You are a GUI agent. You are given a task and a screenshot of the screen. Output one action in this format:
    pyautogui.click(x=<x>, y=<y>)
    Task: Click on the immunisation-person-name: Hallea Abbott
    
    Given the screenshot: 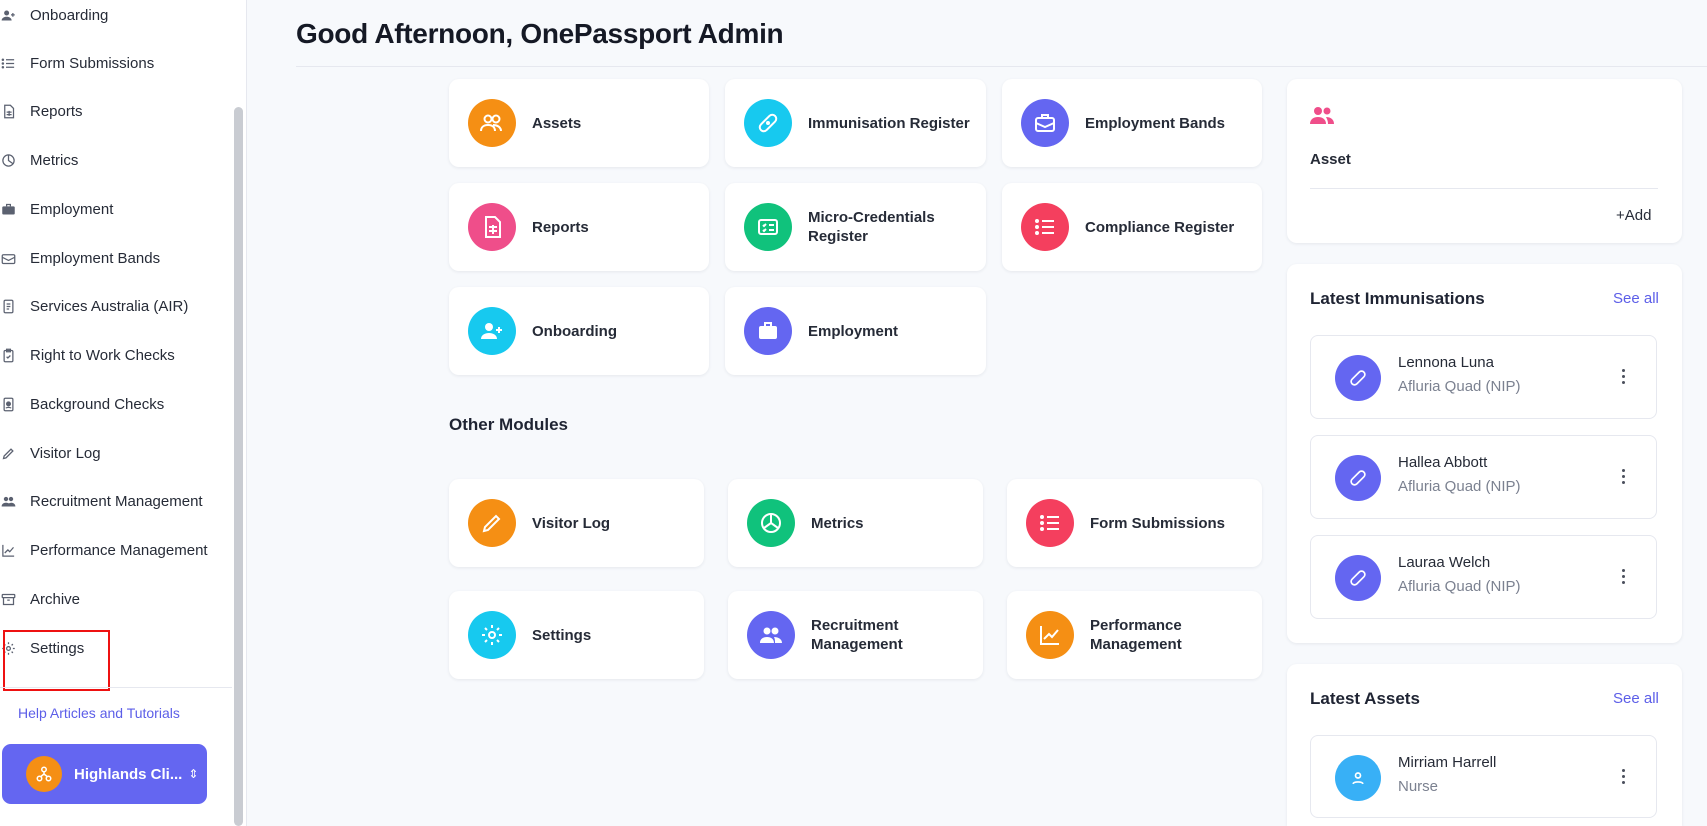 What is the action you would take?
    pyautogui.click(x=1443, y=462)
    